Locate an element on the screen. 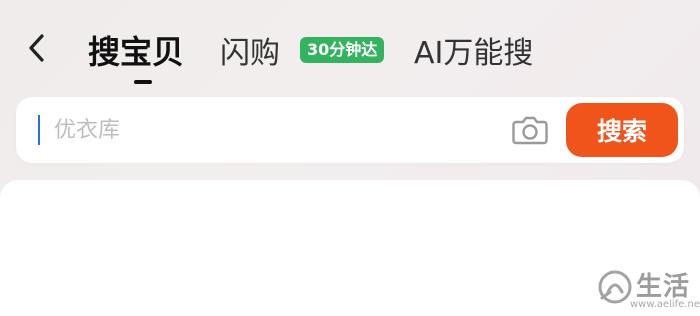 The image size is (700, 316). tab-label: AI万能搜 is located at coordinates (474, 53).